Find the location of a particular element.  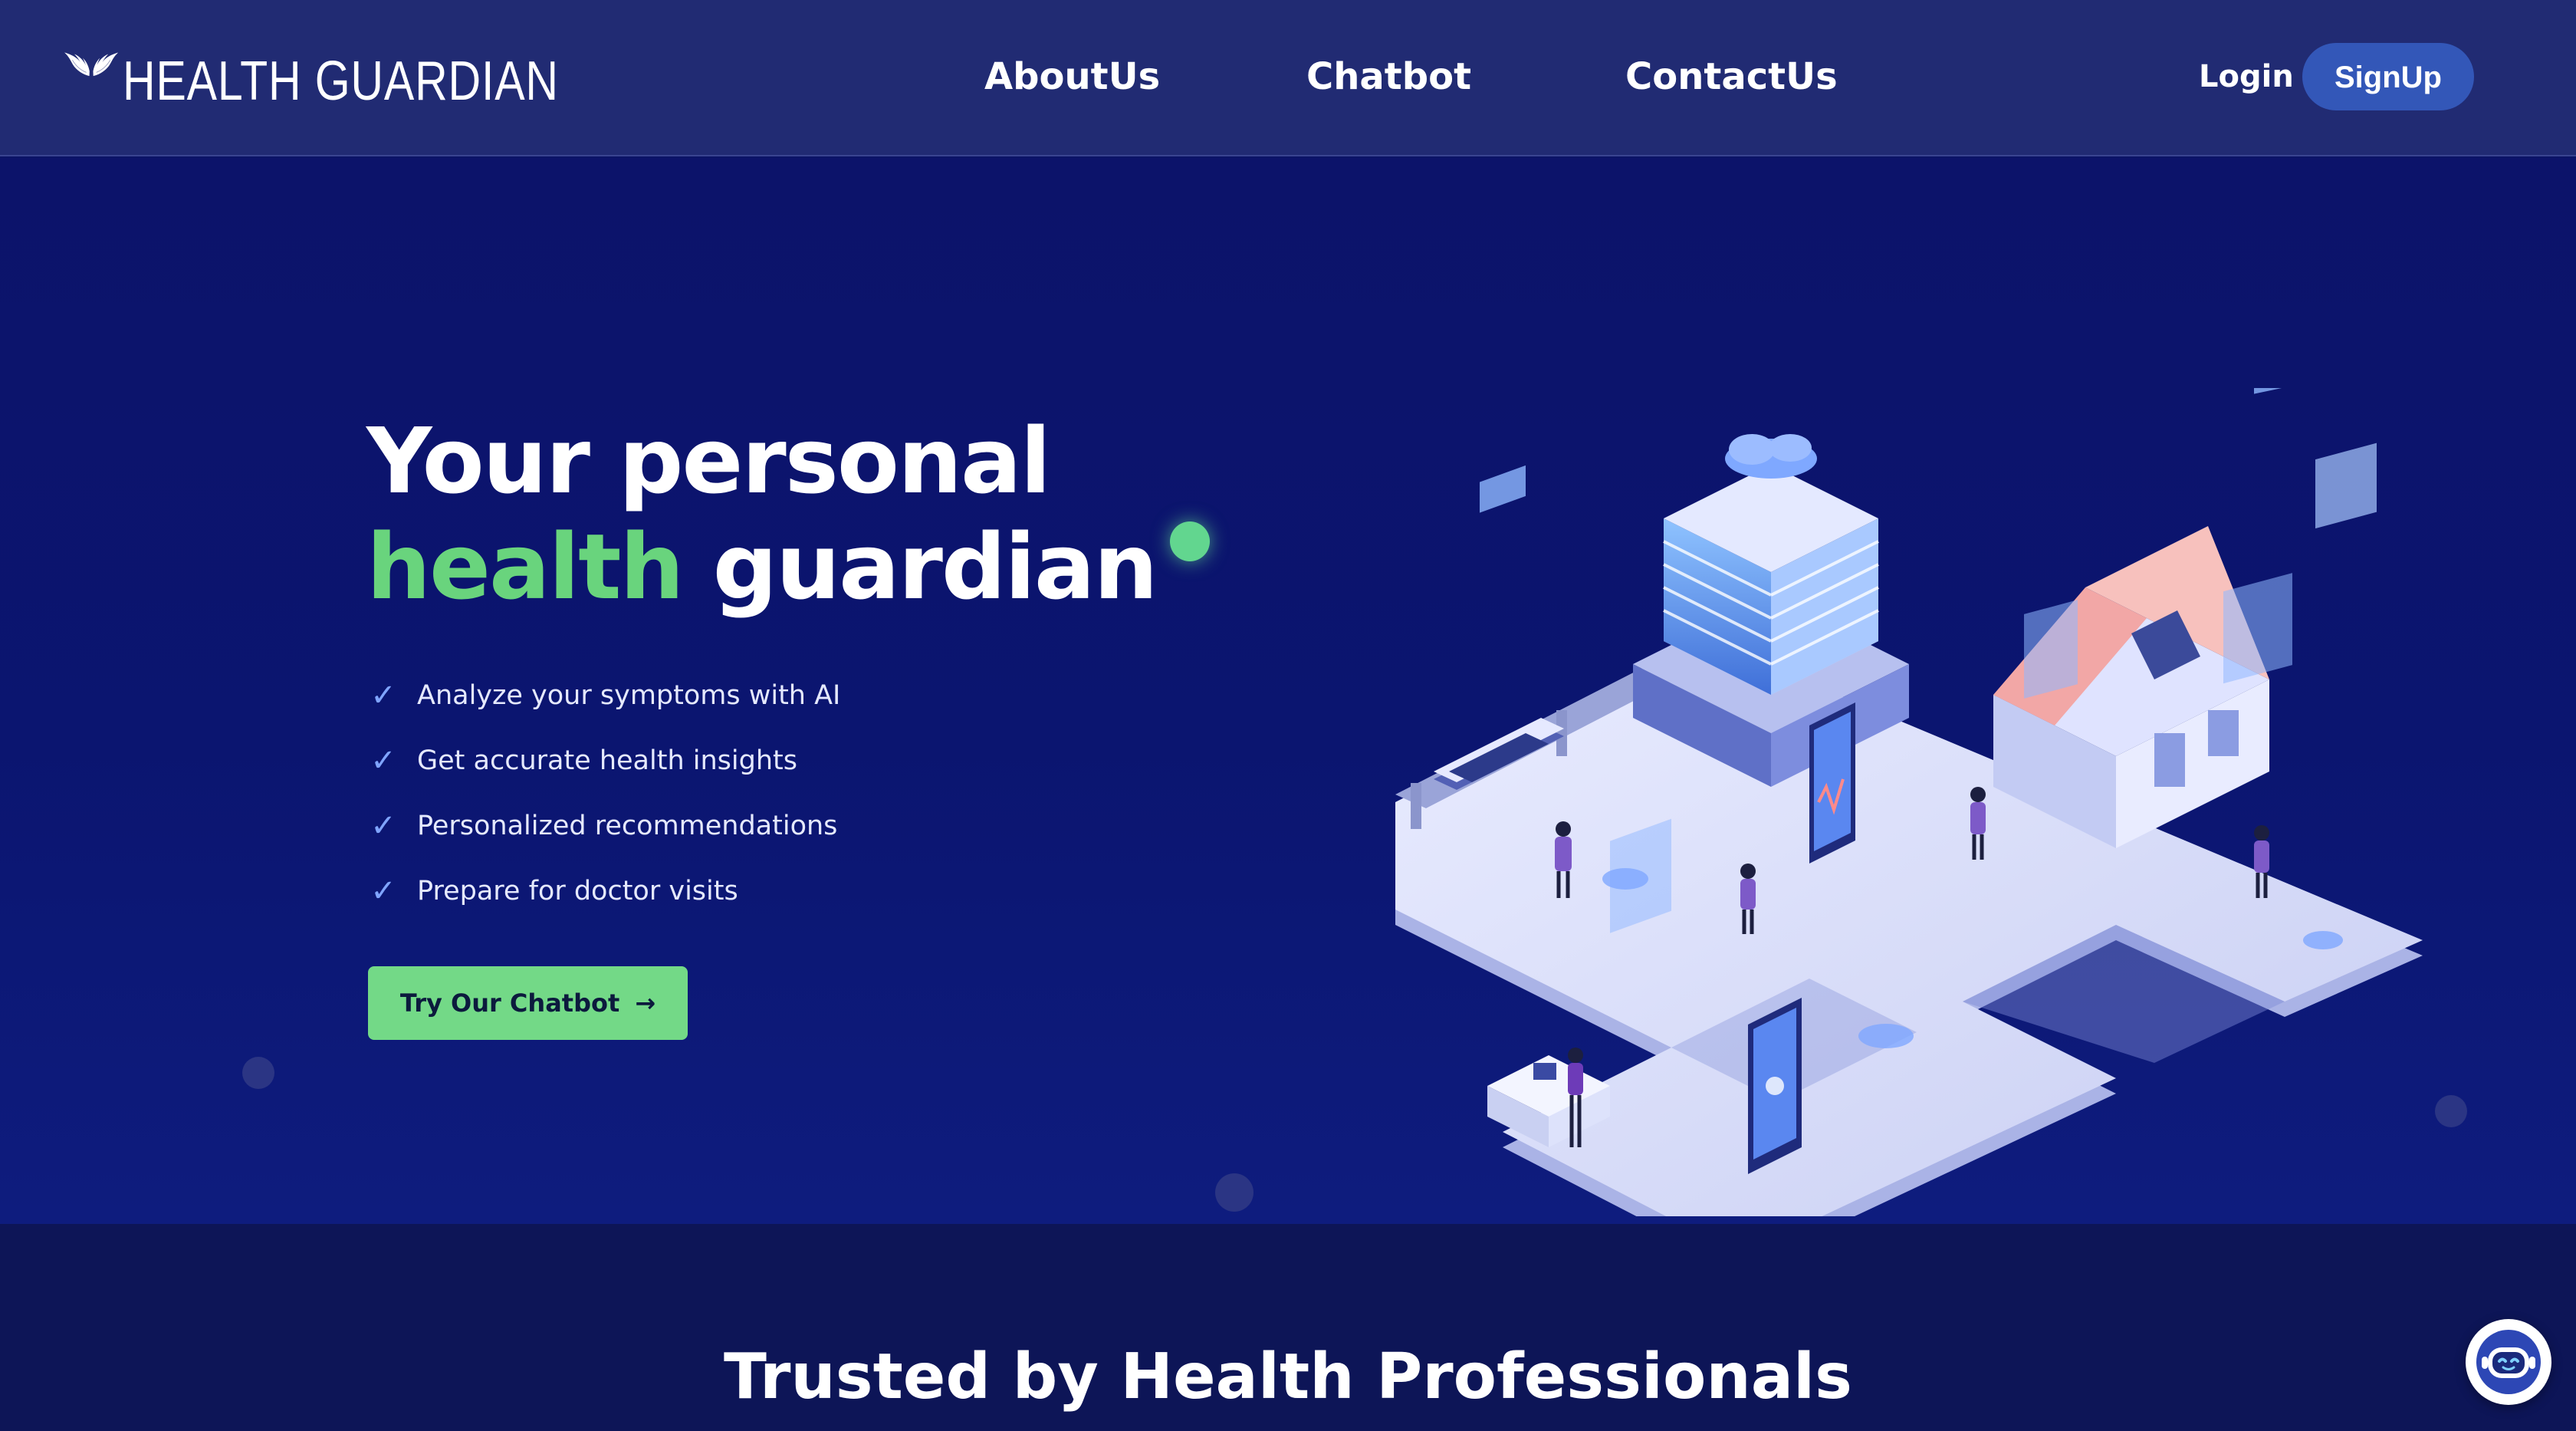

arrow-right-icon: → is located at coordinates (646, 1003).